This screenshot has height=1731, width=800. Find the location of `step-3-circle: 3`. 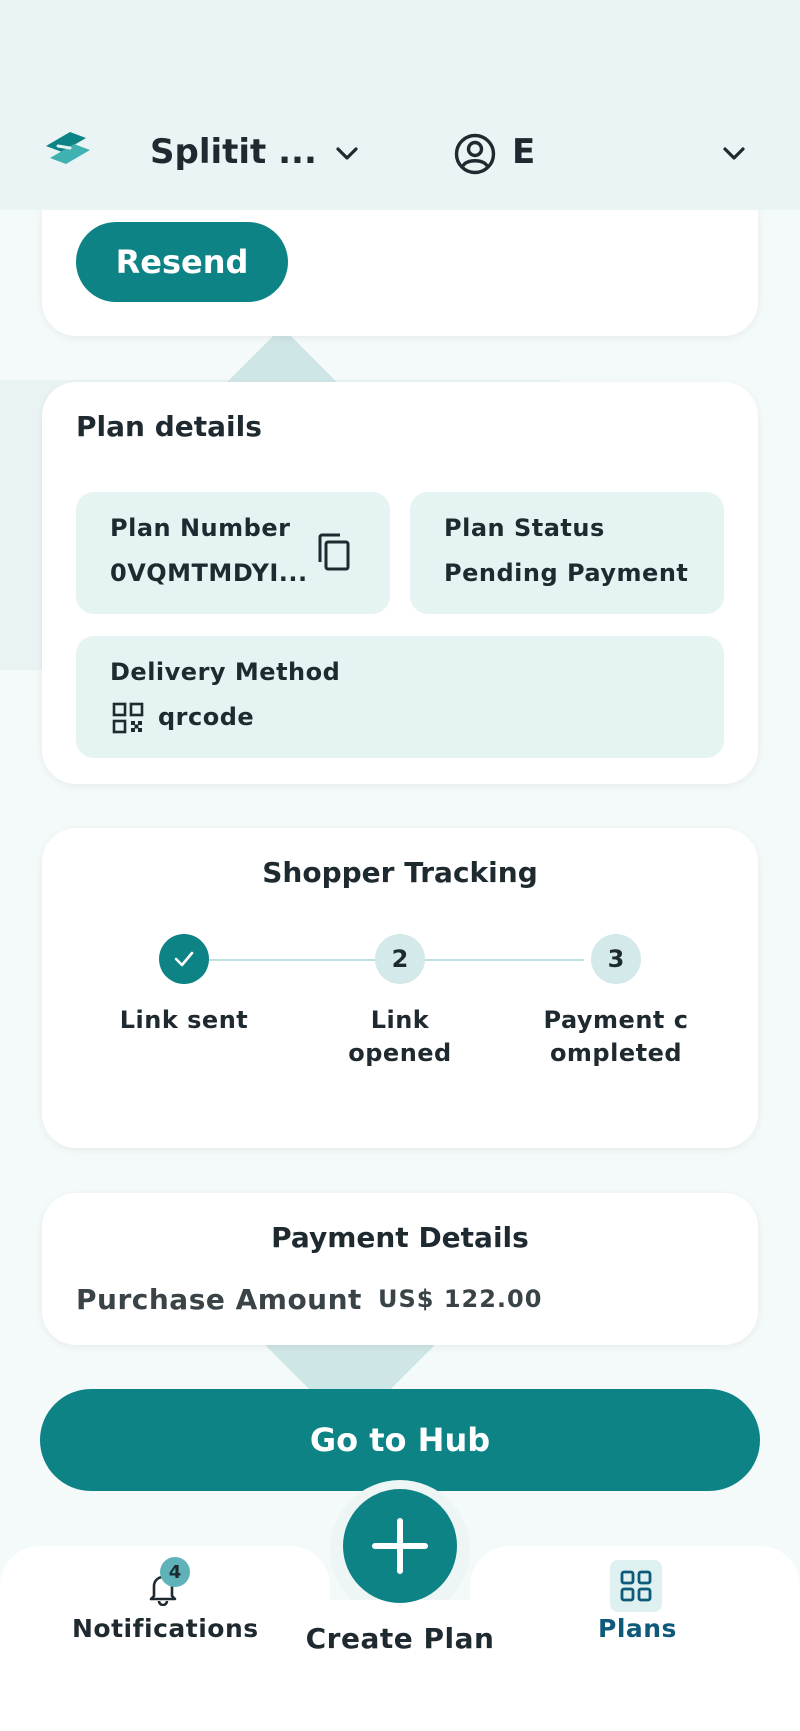

step-3-circle: 3 is located at coordinates (616, 959).